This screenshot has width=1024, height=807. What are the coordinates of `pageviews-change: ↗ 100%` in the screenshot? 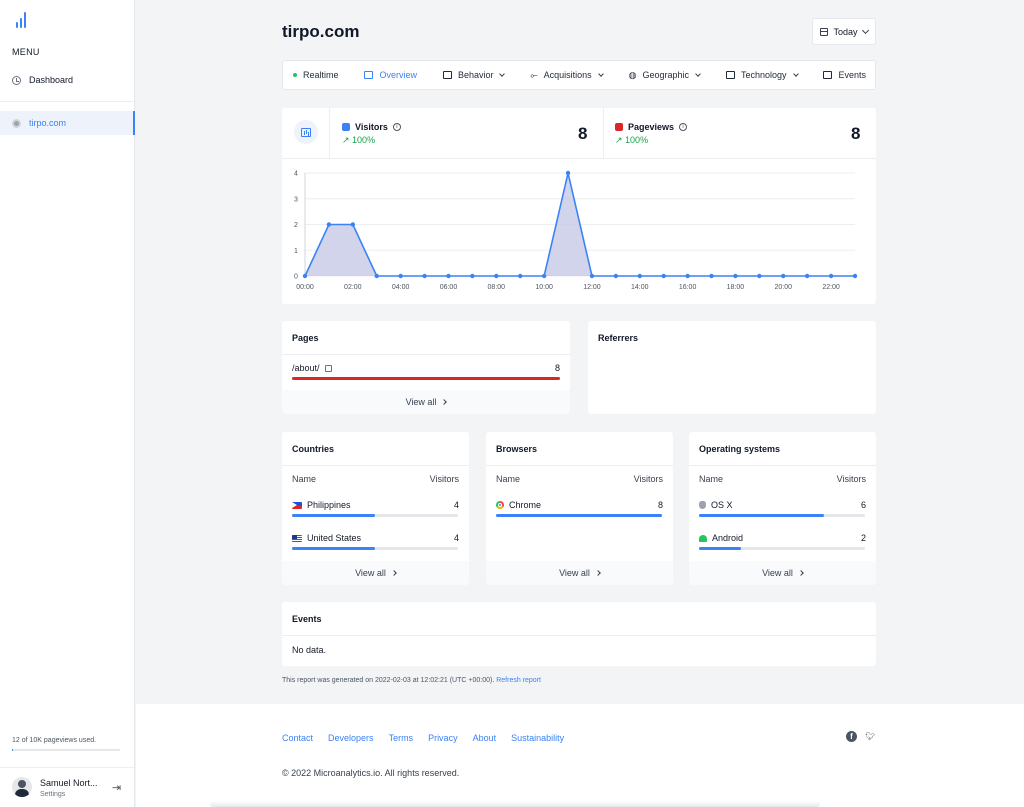 It's located at (632, 140).